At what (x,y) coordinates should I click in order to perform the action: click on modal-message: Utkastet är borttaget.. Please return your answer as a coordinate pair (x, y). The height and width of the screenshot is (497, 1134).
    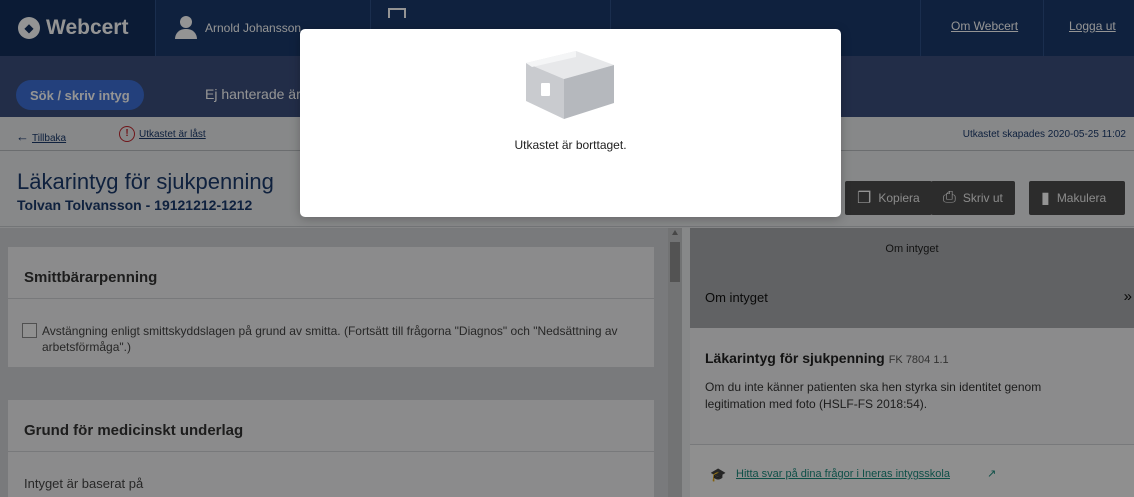
    Looking at the image, I should click on (570, 145).